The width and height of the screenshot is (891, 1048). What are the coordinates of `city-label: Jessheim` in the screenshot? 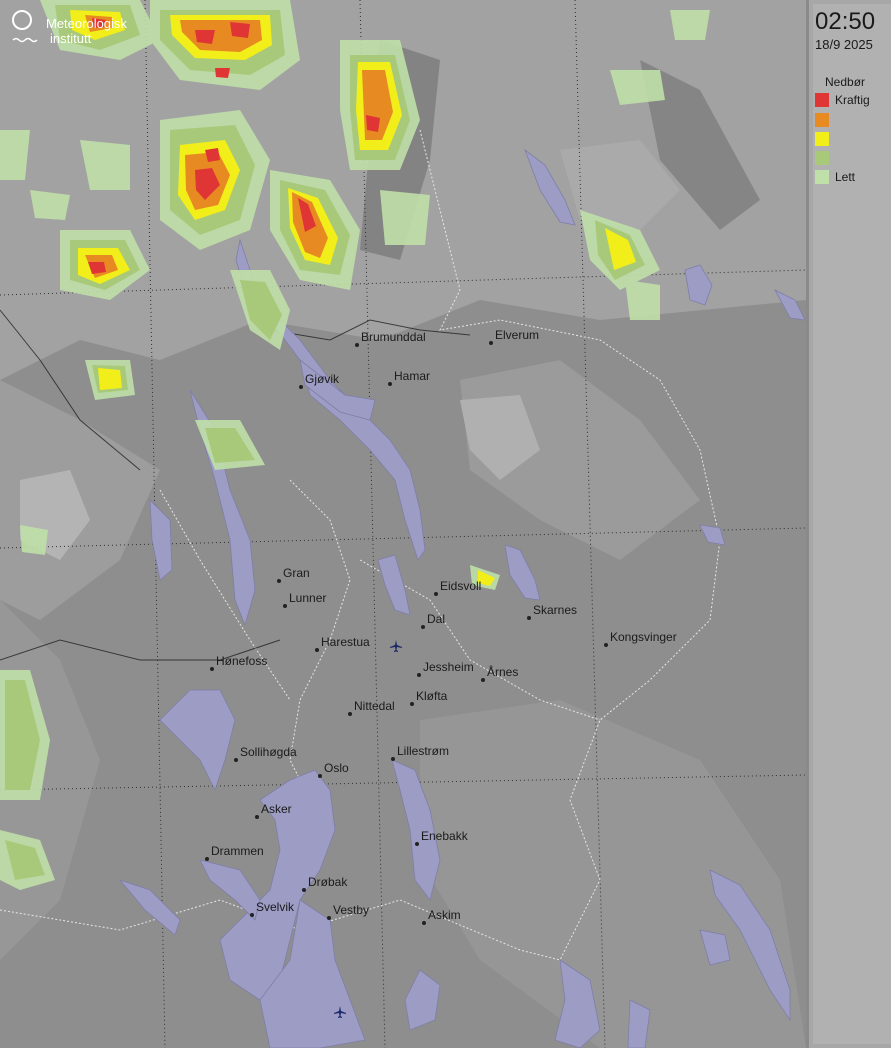 It's located at (445, 669).